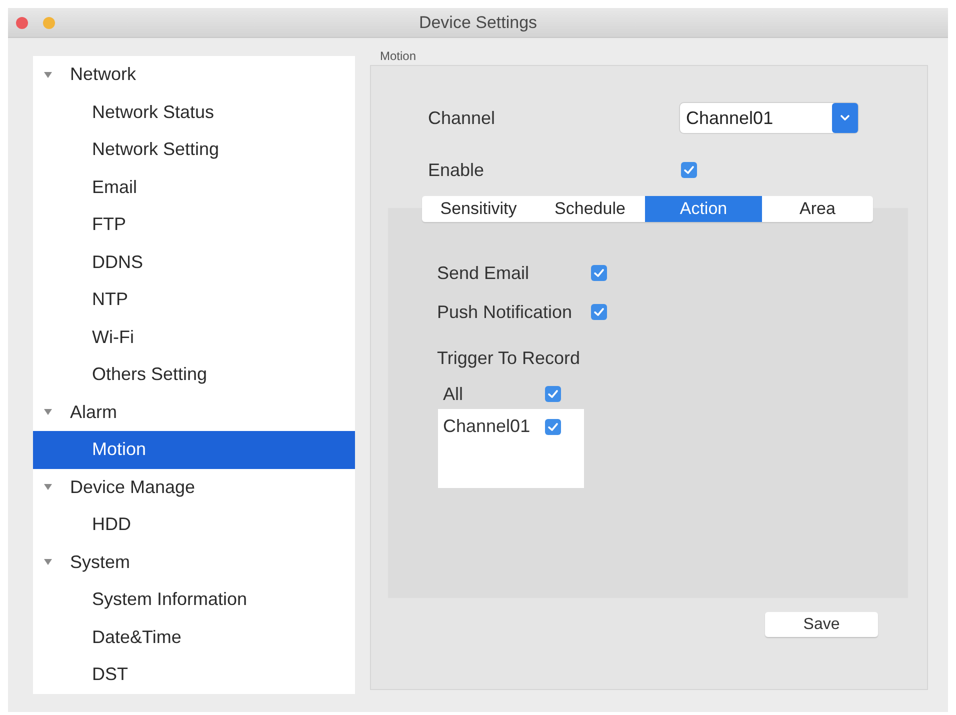 This screenshot has height=715, width=956. Describe the element at coordinates (769, 118) in the screenshot. I see `channel-dropdown: Channel01` at that location.